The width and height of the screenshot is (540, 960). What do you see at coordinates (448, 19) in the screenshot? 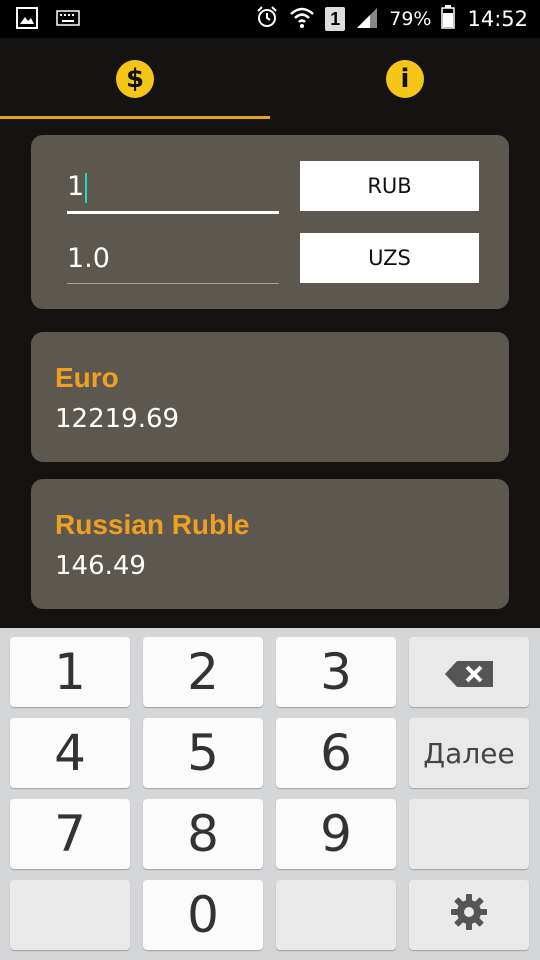
I see `battery-icon` at bounding box center [448, 19].